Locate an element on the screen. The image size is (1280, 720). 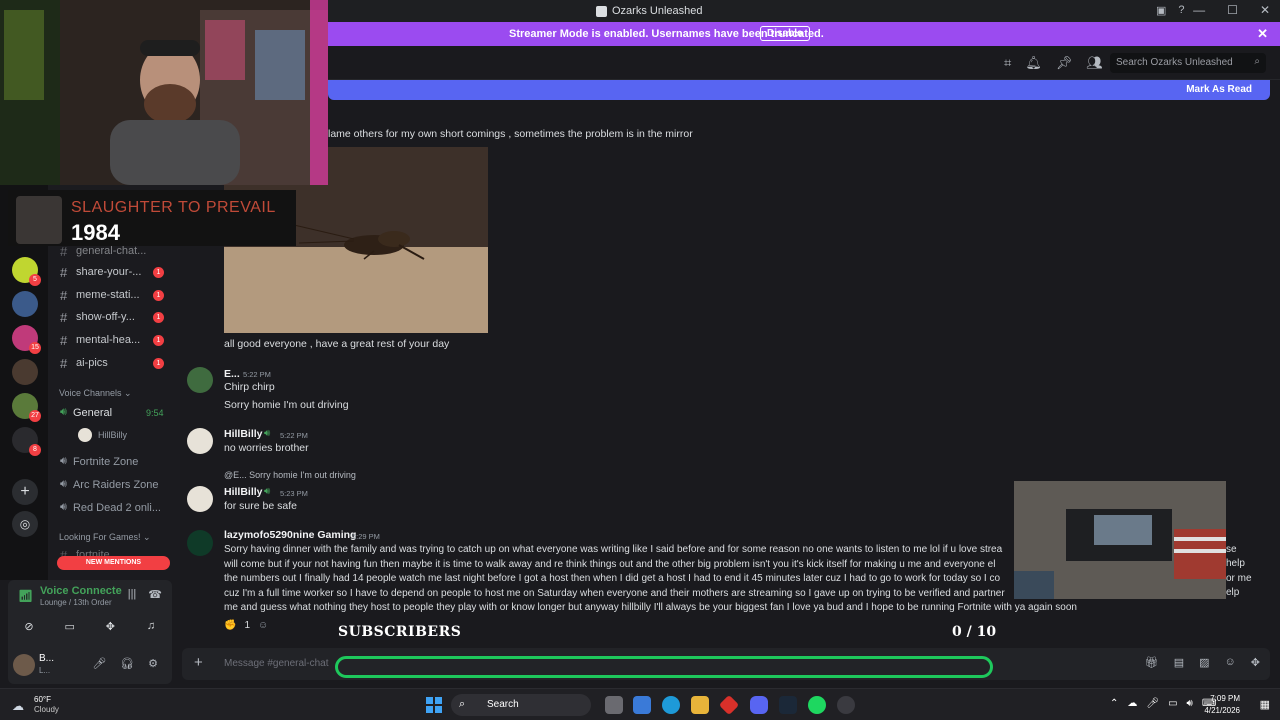
app-icon is located at coordinates (729, 705).